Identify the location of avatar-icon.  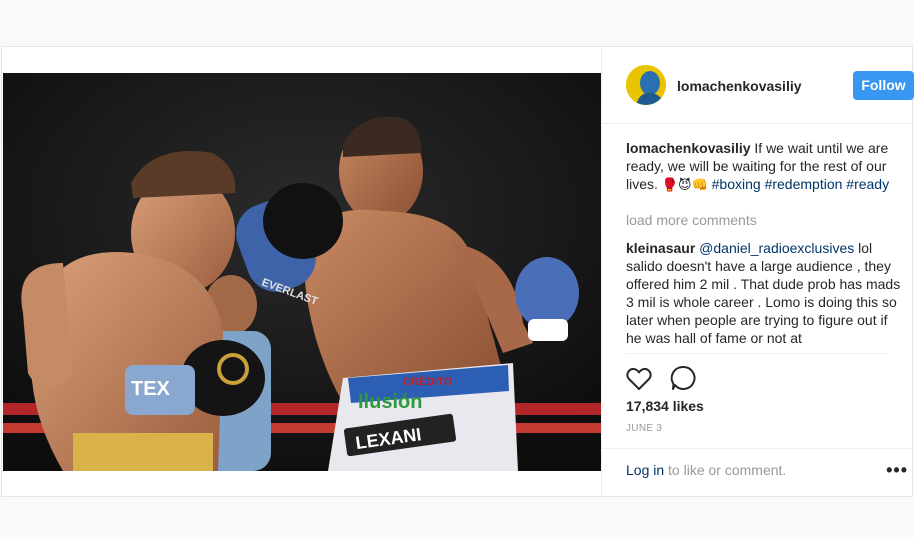
(646, 85).